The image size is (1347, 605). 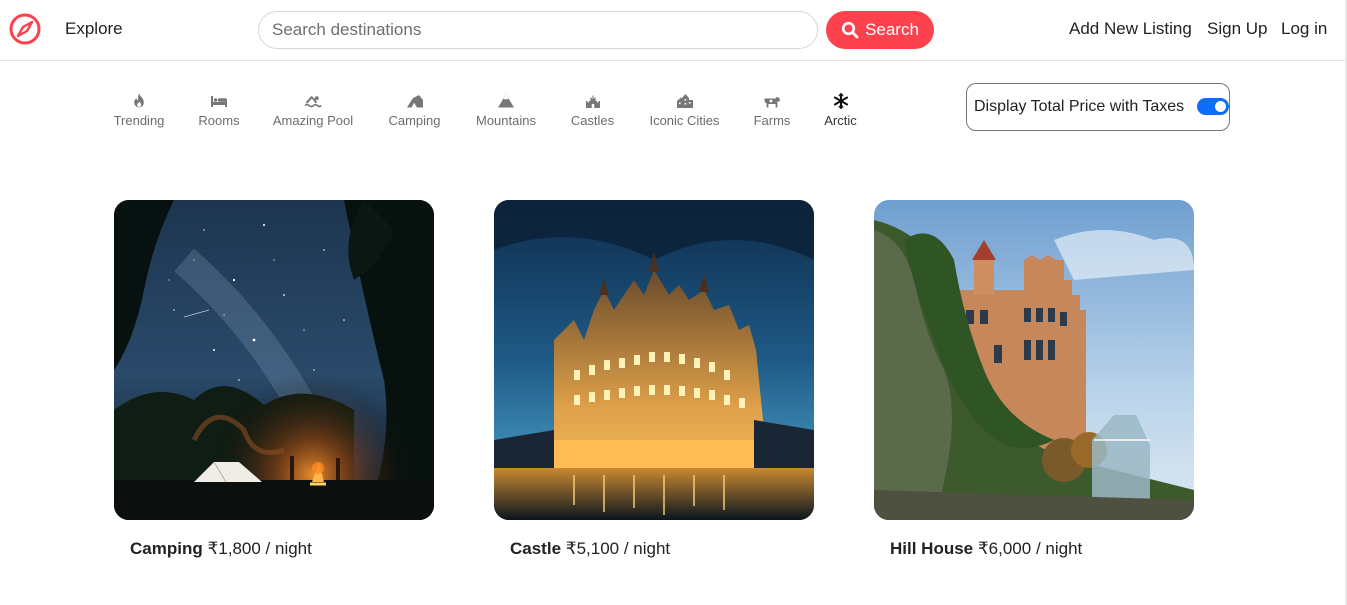 I want to click on filter-label: Rooms, so click(x=219, y=120).